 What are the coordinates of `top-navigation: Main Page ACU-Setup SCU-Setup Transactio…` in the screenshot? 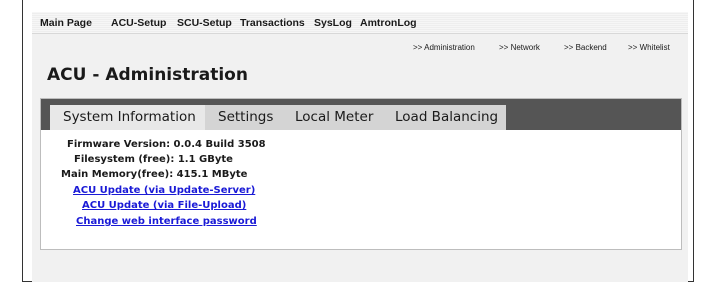 It's located at (360, 23).